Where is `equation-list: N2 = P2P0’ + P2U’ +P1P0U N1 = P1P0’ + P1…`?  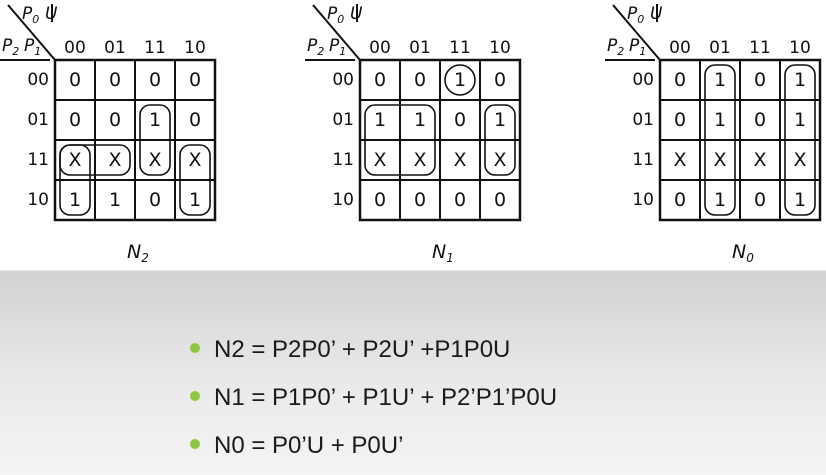
equation-list: N2 = P2P0’ + P2U’ +P1P0U N1 = P1P0’ + P1… is located at coordinates (372, 402).